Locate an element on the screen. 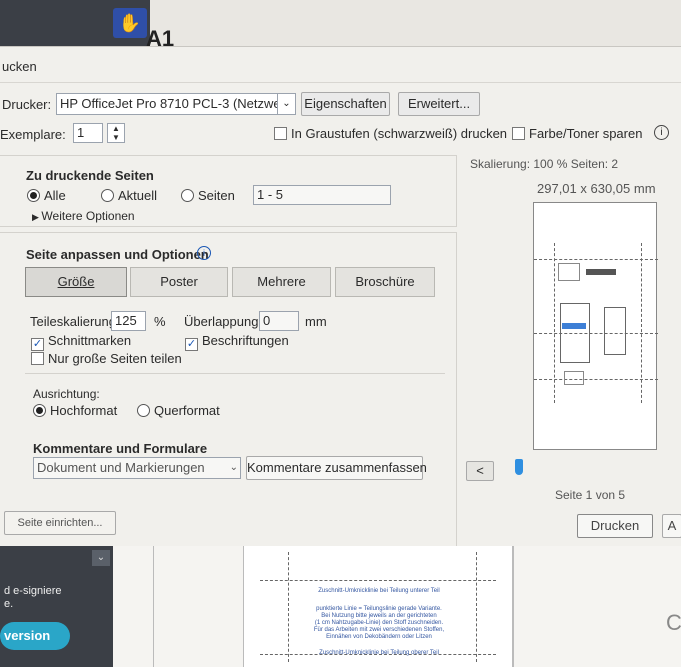 The image size is (681, 667). labels-checkbox: ✓ Beschriftungen is located at coordinates (237, 342).